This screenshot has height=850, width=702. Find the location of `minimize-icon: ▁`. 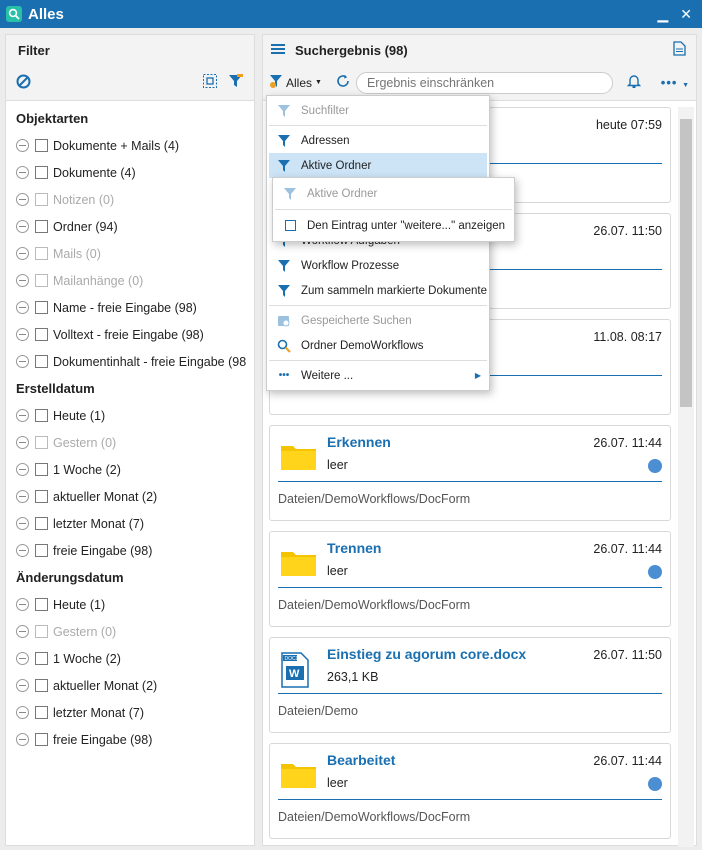

minimize-icon: ▁ is located at coordinates (662, 14).